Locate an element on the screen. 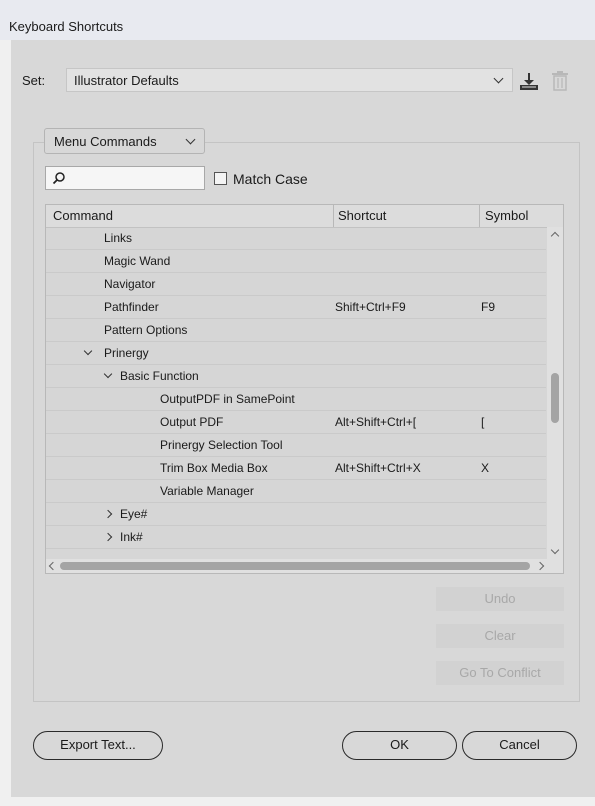 This screenshot has height=806, width=595. scroll-right-icon is located at coordinates (540, 566).